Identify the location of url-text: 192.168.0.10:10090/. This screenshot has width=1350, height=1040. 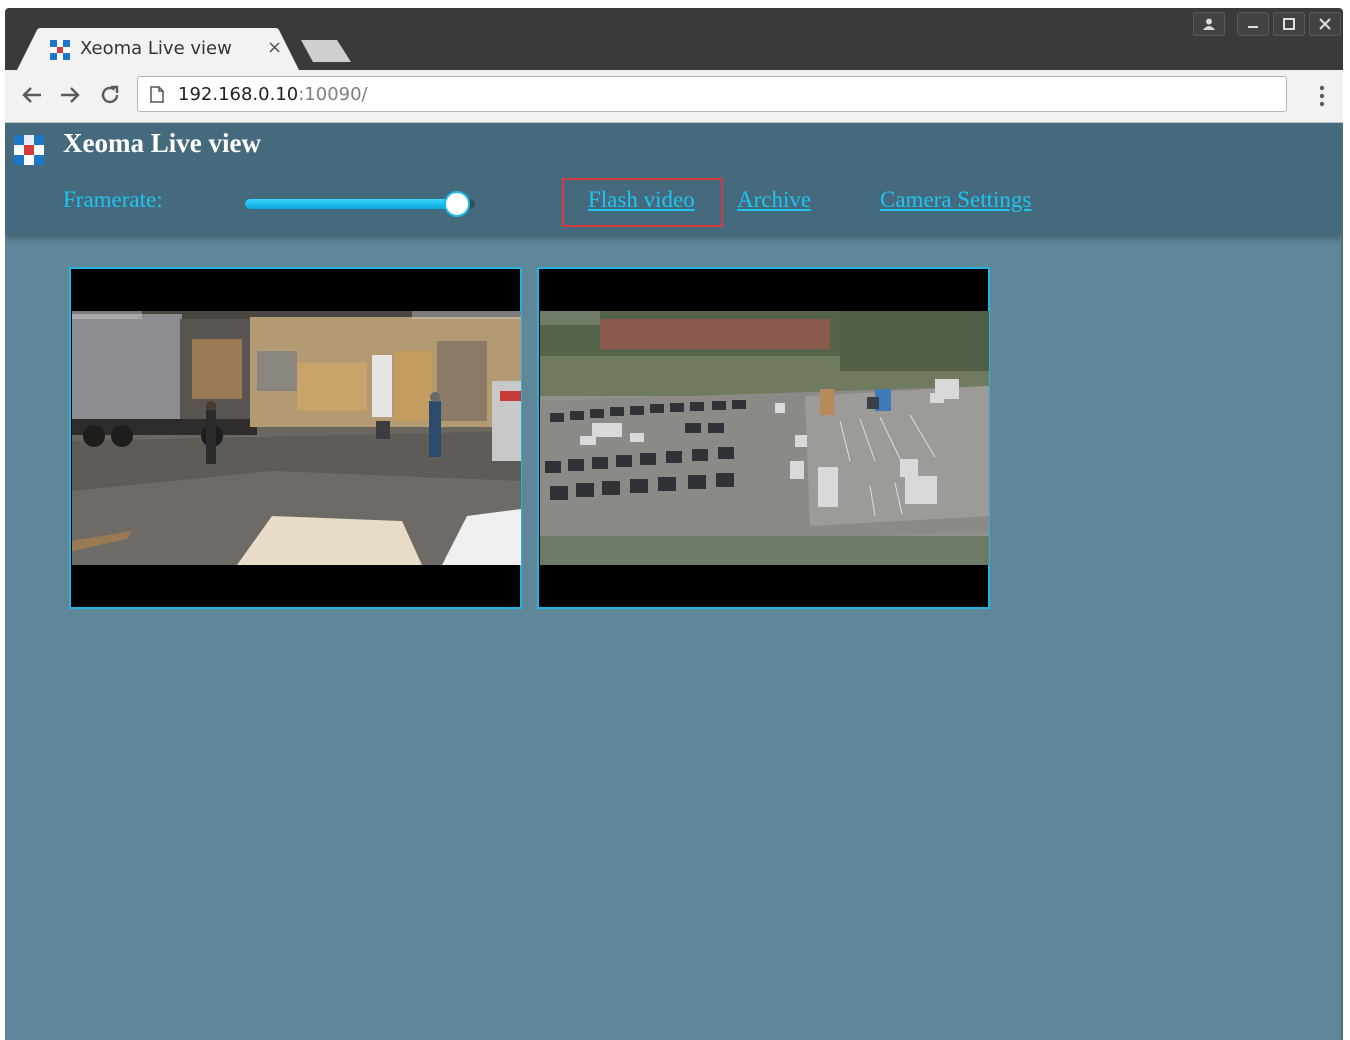
(273, 94).